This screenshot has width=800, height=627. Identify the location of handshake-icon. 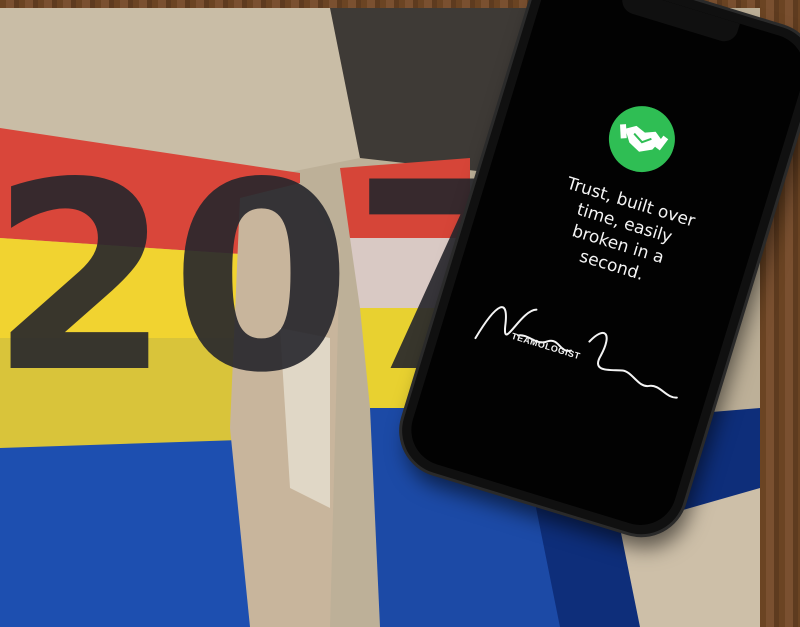
(641, 139).